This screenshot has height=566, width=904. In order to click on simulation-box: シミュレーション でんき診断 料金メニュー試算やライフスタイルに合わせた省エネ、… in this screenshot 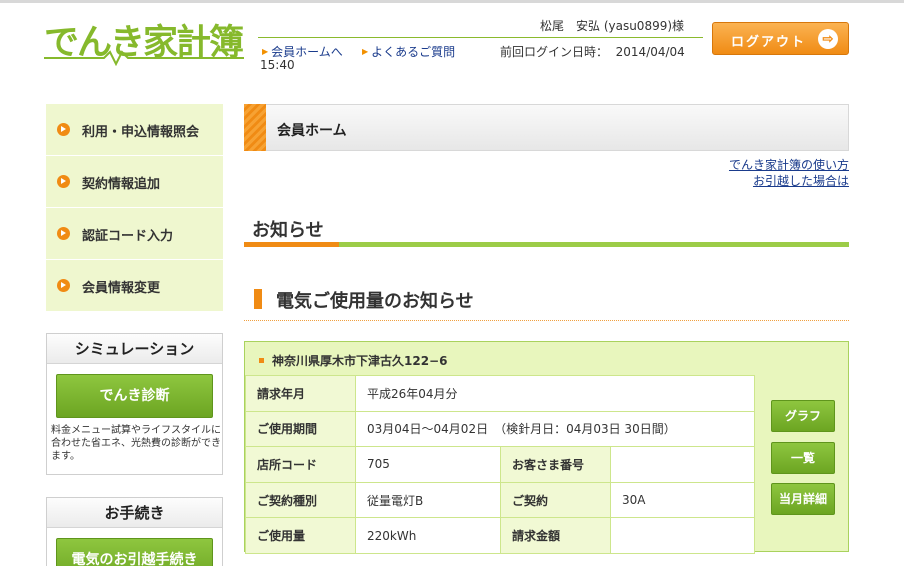, I will do `click(134, 404)`.